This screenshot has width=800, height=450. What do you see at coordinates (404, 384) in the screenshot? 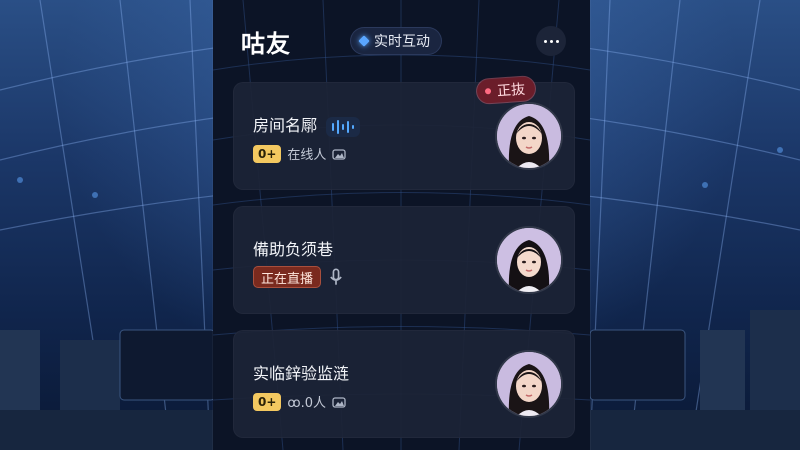
I see `room-card: 实临鋅验监涟 0+ ꝏ.0人` at bounding box center [404, 384].